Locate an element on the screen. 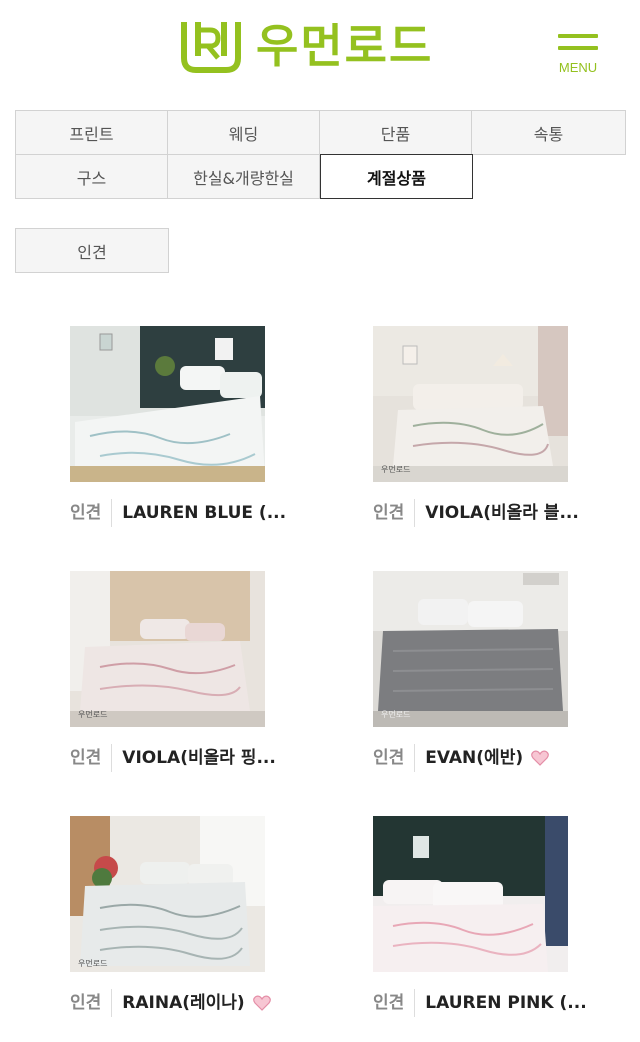 This screenshot has height=1042, width=640. product-card: 우먼로드 인견 EVAN(에반) is located at coordinates (473, 676).